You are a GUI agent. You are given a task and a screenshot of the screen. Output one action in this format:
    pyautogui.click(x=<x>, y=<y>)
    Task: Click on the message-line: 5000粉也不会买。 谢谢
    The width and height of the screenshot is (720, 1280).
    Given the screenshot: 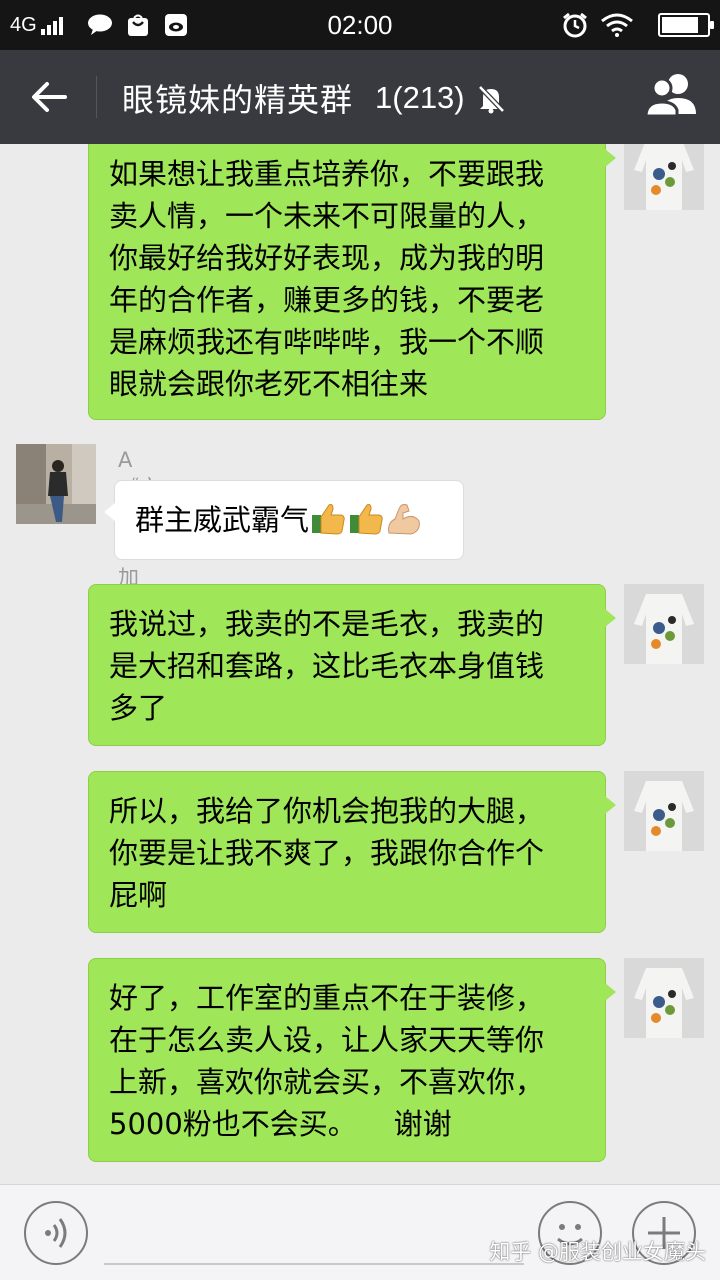 What is the action you would take?
    pyautogui.click(x=280, y=1124)
    